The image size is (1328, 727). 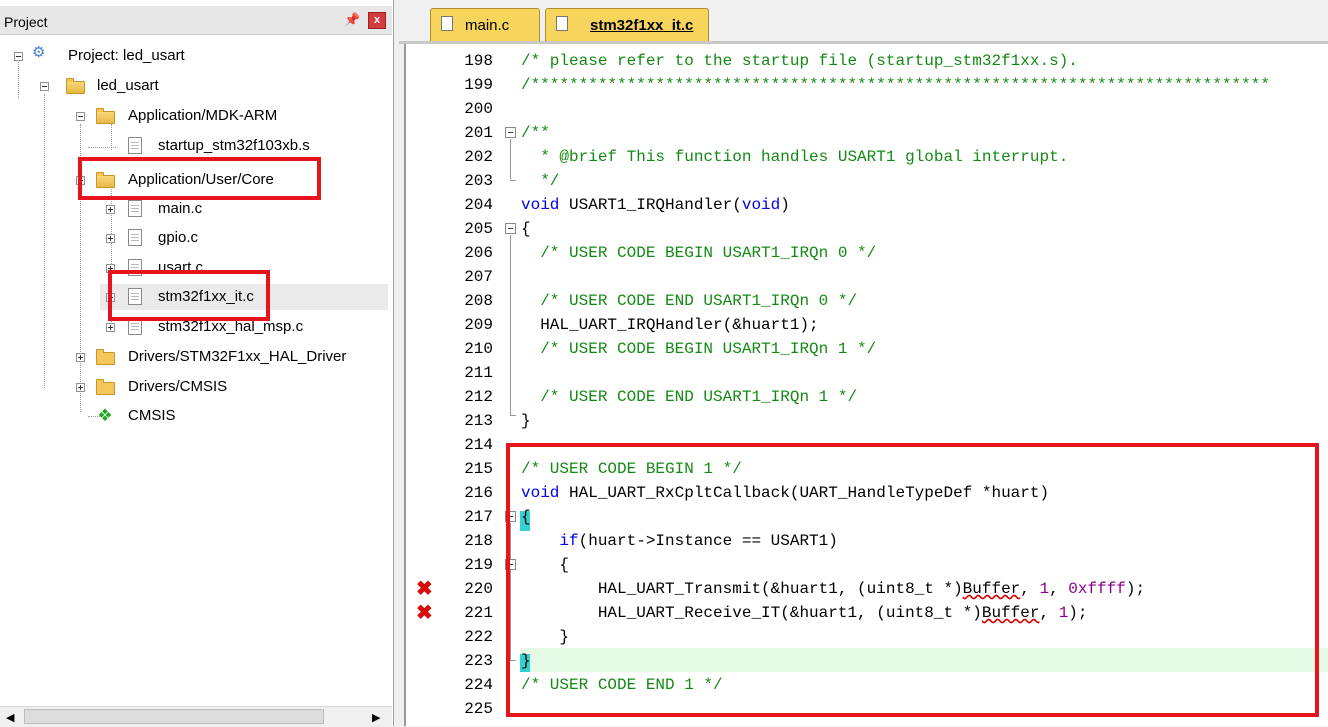 I want to click on scroll-left-icon: ◀, so click(x=10, y=717).